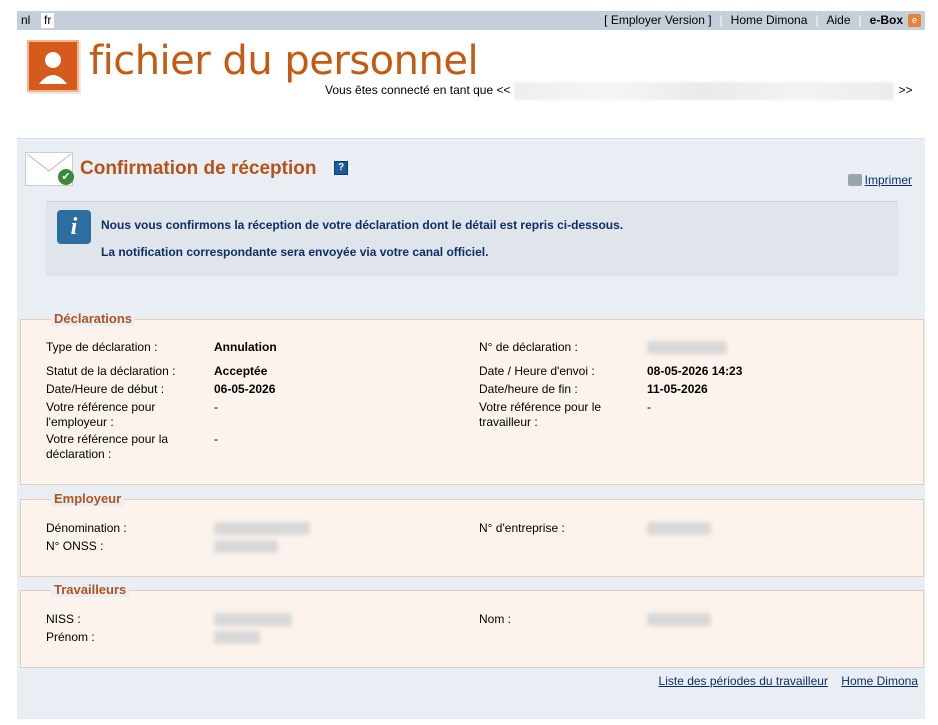  Describe the element at coordinates (241, 371) in the screenshot. I see `statut-value: Acceptée` at that location.